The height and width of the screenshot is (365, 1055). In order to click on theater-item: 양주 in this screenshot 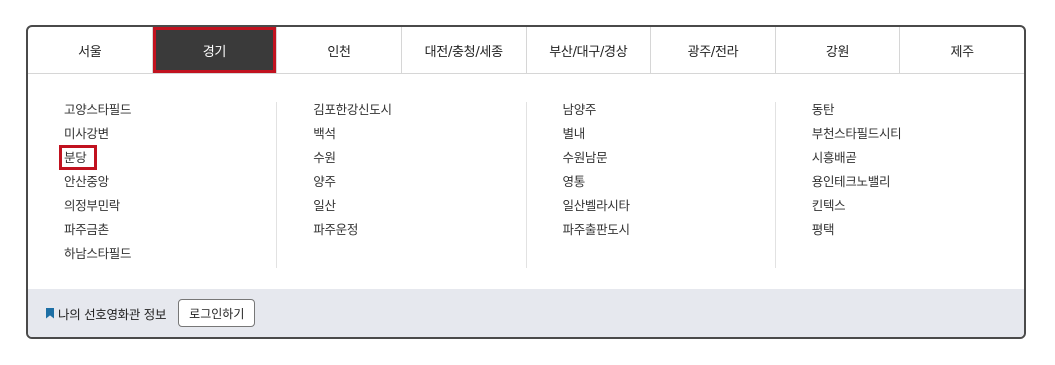, I will do `click(419, 182)`.